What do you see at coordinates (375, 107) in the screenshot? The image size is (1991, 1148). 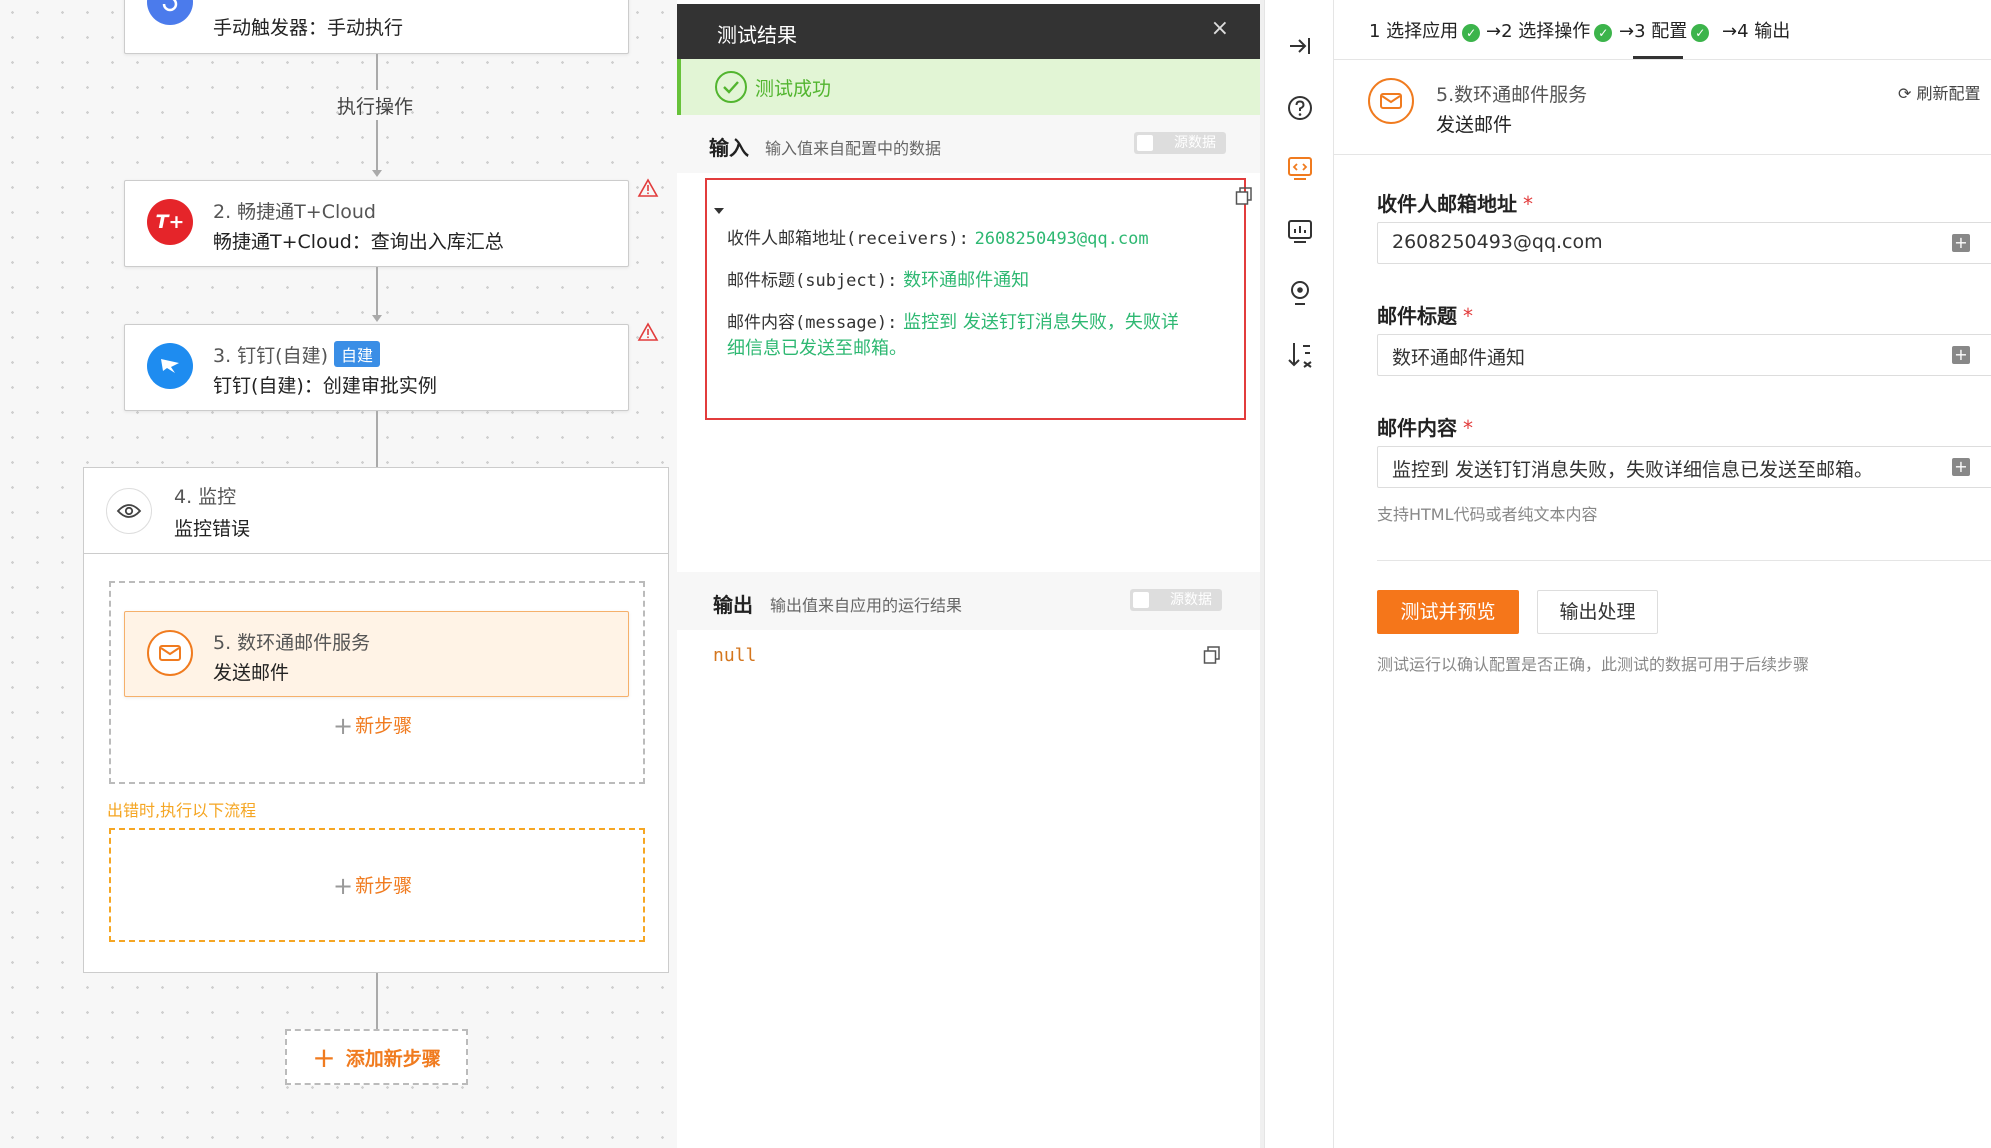 I see `exec-label: 执行操作` at bounding box center [375, 107].